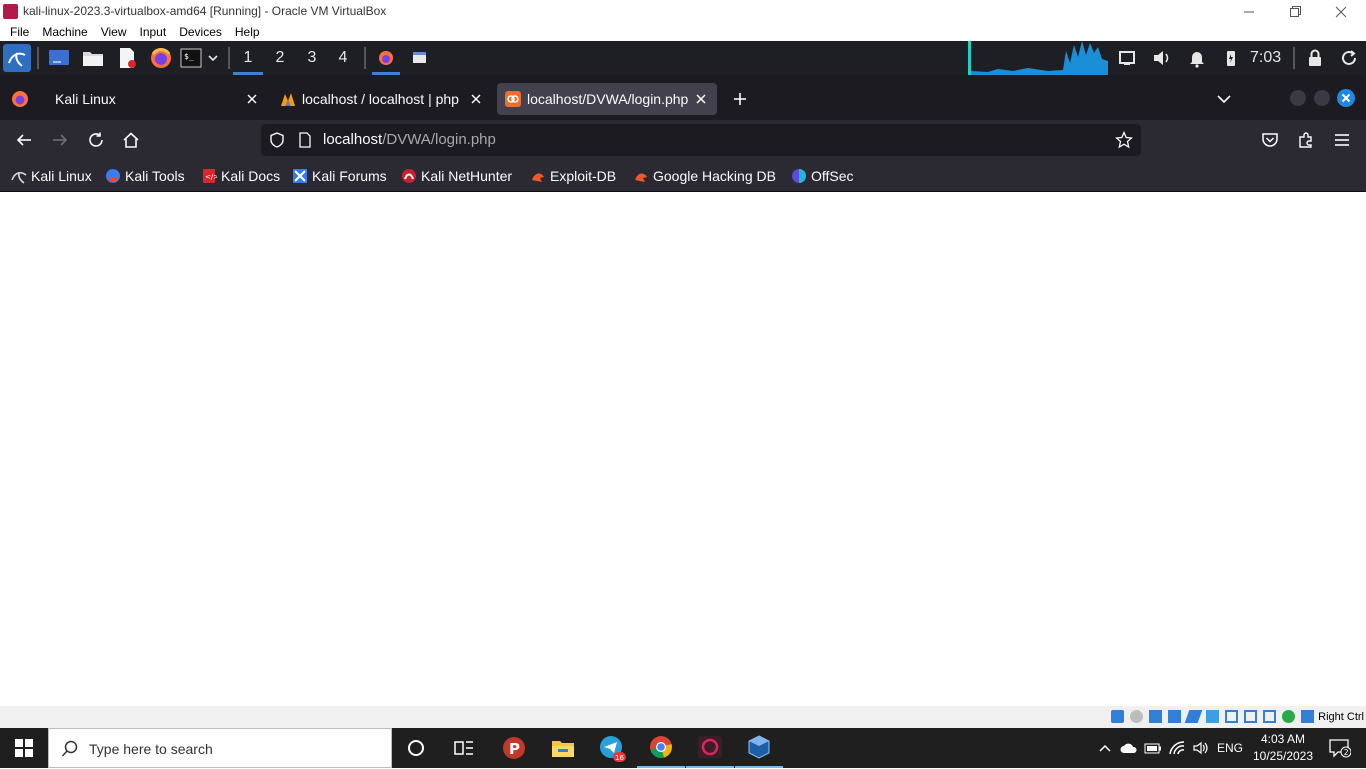 The width and height of the screenshot is (1366, 769). Describe the element at coordinates (456, 176) in the screenshot. I see `bookmark-kali-nethunter: Kali NetHunter` at that location.